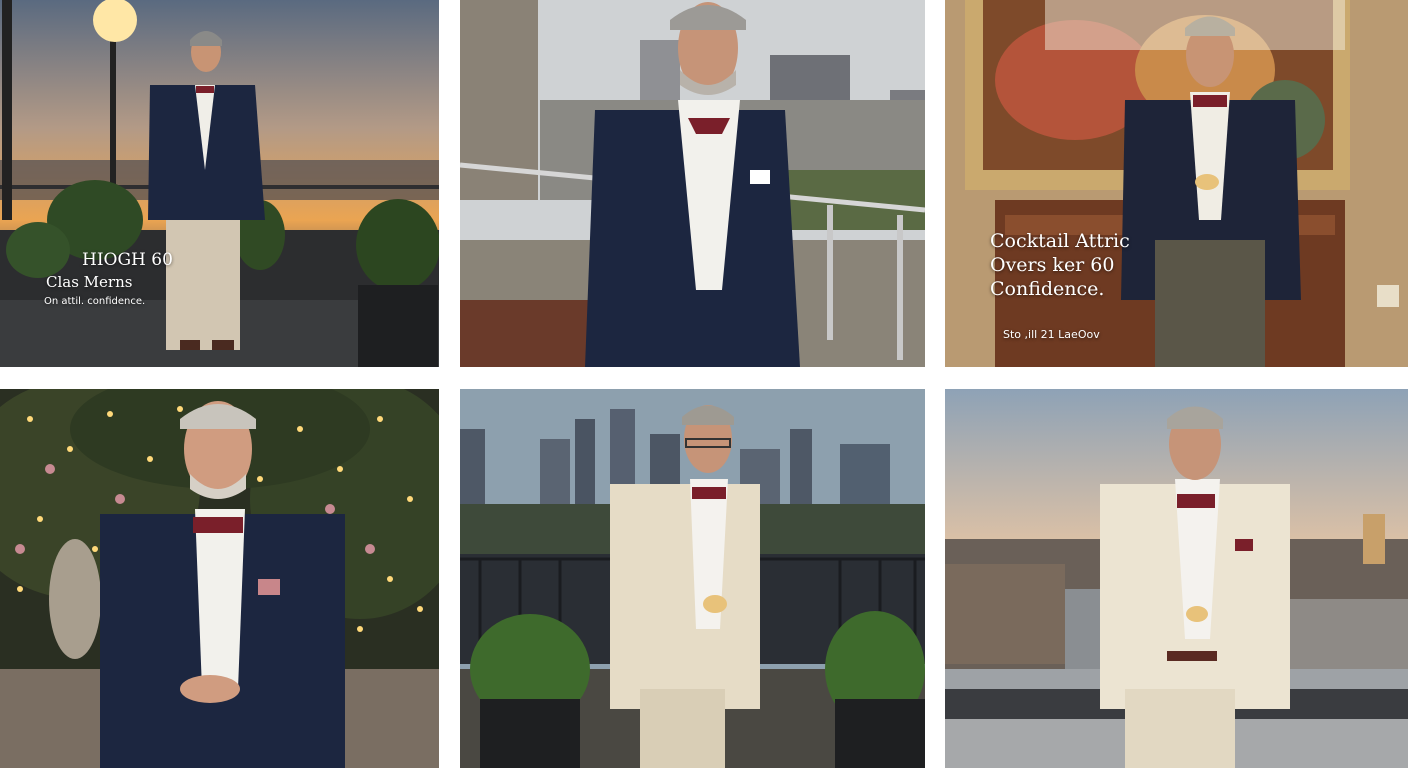 This screenshot has height=768, width=1408. Describe the element at coordinates (89, 282) in the screenshot. I see `overlay-subtitle: Clas Merns` at that location.